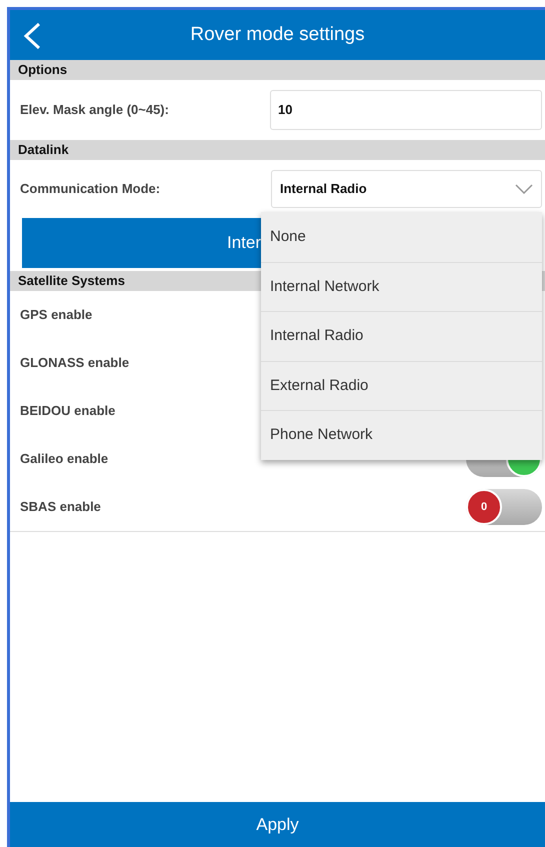  Describe the element at coordinates (484, 507) in the screenshot. I see `toggle-label: 0` at that location.